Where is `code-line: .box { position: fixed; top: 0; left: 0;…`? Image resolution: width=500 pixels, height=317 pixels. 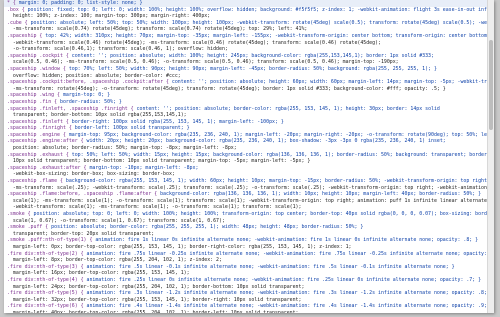
code-line: .box { position: fixed; top: 0; left: 0;… is located at coordinates (247, 9).